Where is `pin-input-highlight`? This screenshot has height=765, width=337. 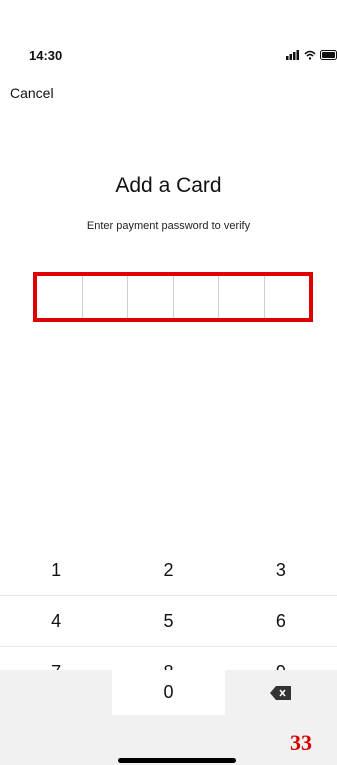
pin-input-highlight is located at coordinates (173, 297).